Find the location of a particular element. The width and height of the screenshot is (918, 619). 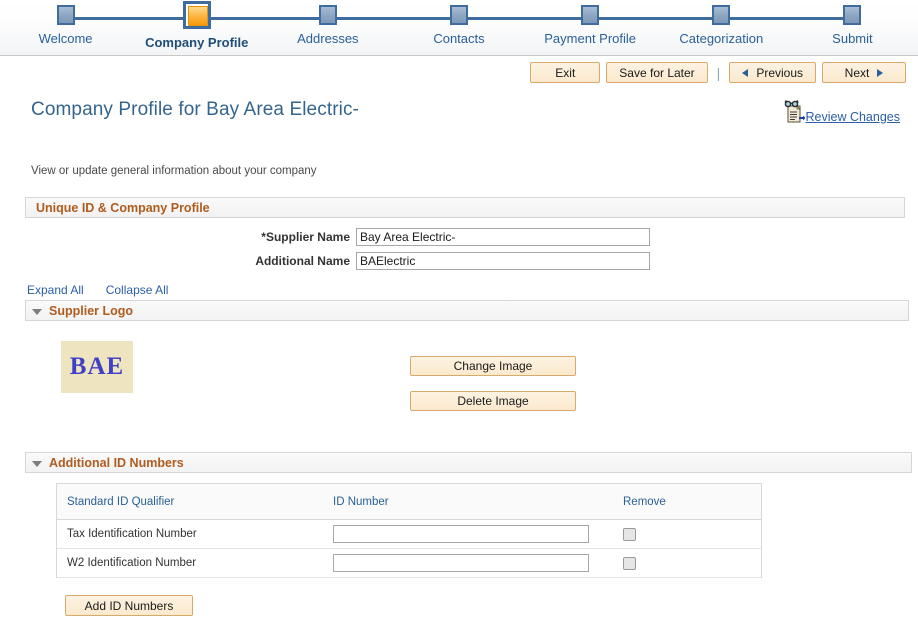

add-id-numbers-button: Add ID Numbers is located at coordinates (129, 605).